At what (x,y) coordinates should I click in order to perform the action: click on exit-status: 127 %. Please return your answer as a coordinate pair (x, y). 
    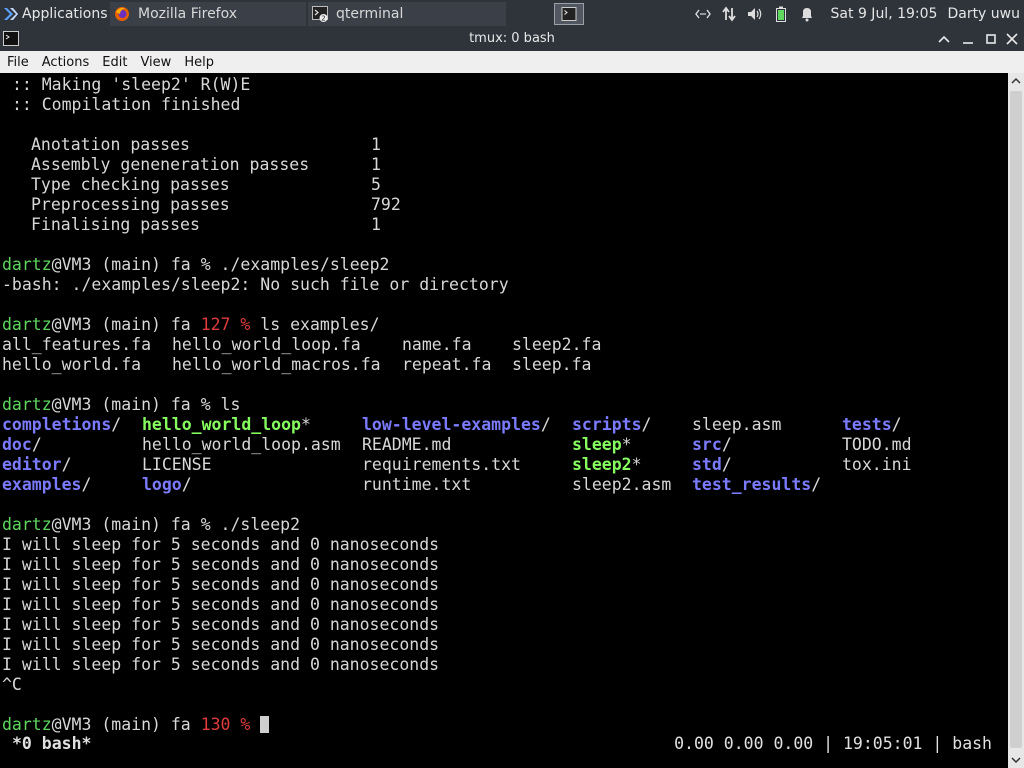
    Looking at the image, I should click on (225, 324).